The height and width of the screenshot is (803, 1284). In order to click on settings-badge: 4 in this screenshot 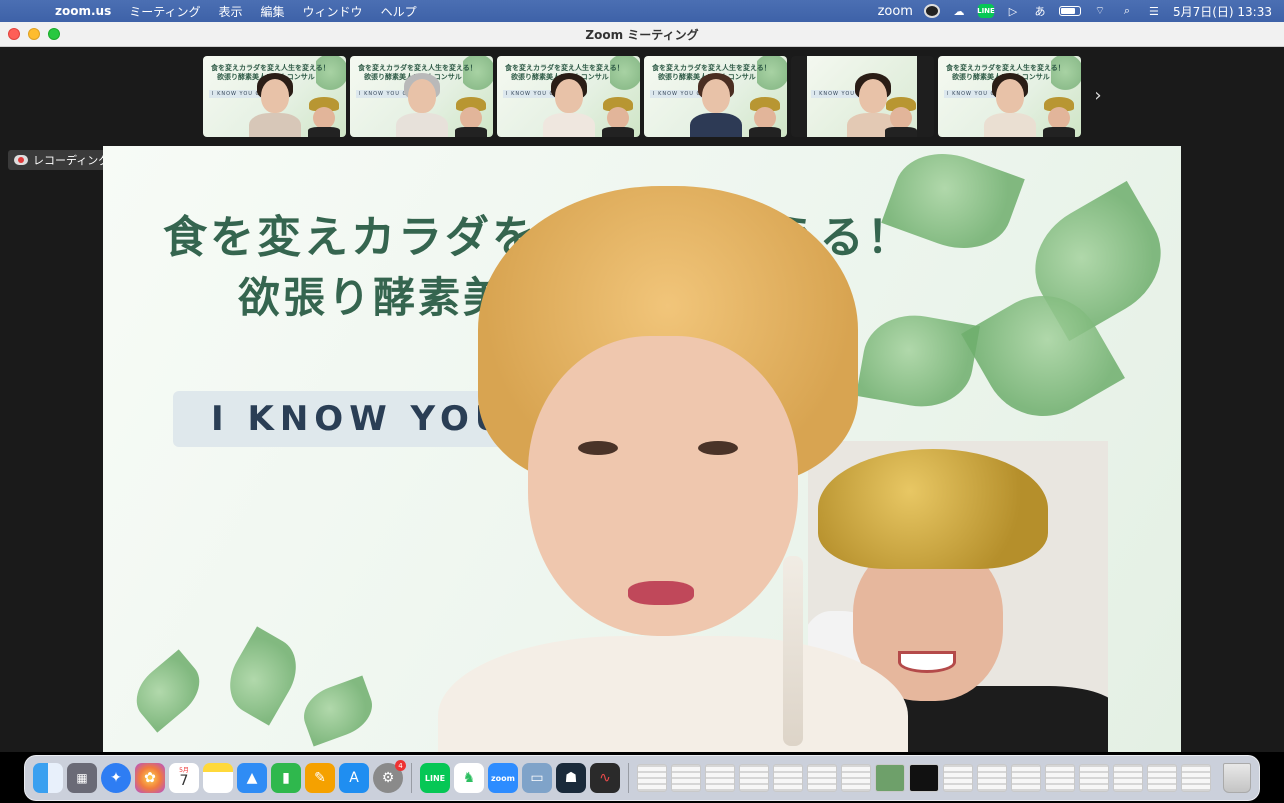, I will do `click(400, 765)`.